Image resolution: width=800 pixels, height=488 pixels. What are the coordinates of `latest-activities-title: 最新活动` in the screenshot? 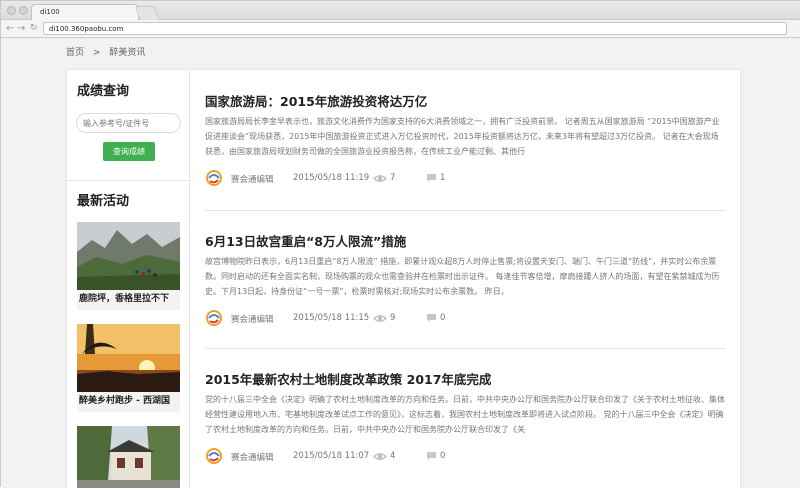 It's located at (103, 201).